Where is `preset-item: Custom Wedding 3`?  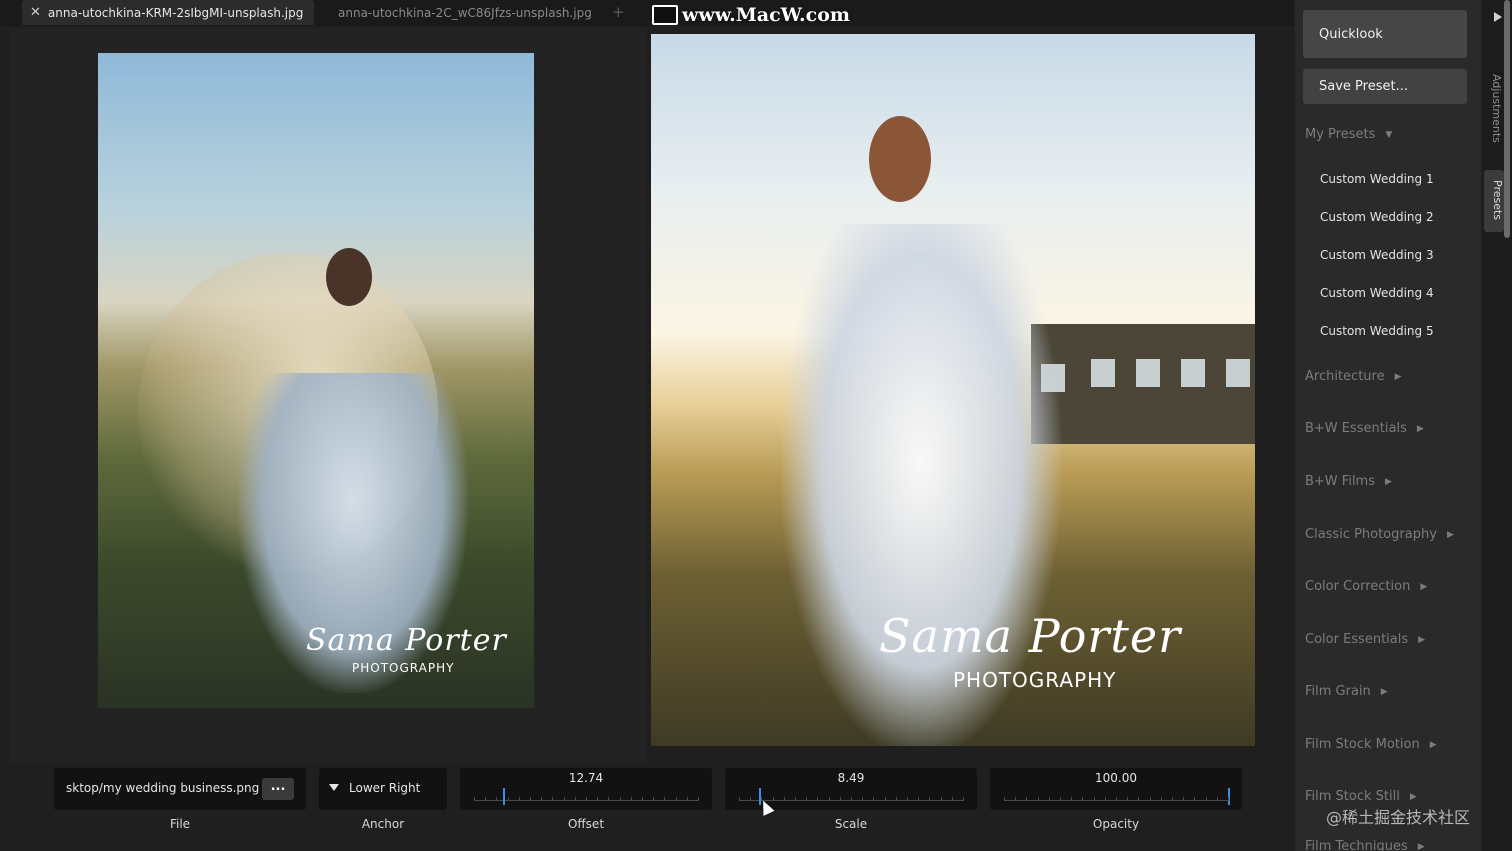
preset-item: Custom Wedding 3 is located at coordinates (1377, 255).